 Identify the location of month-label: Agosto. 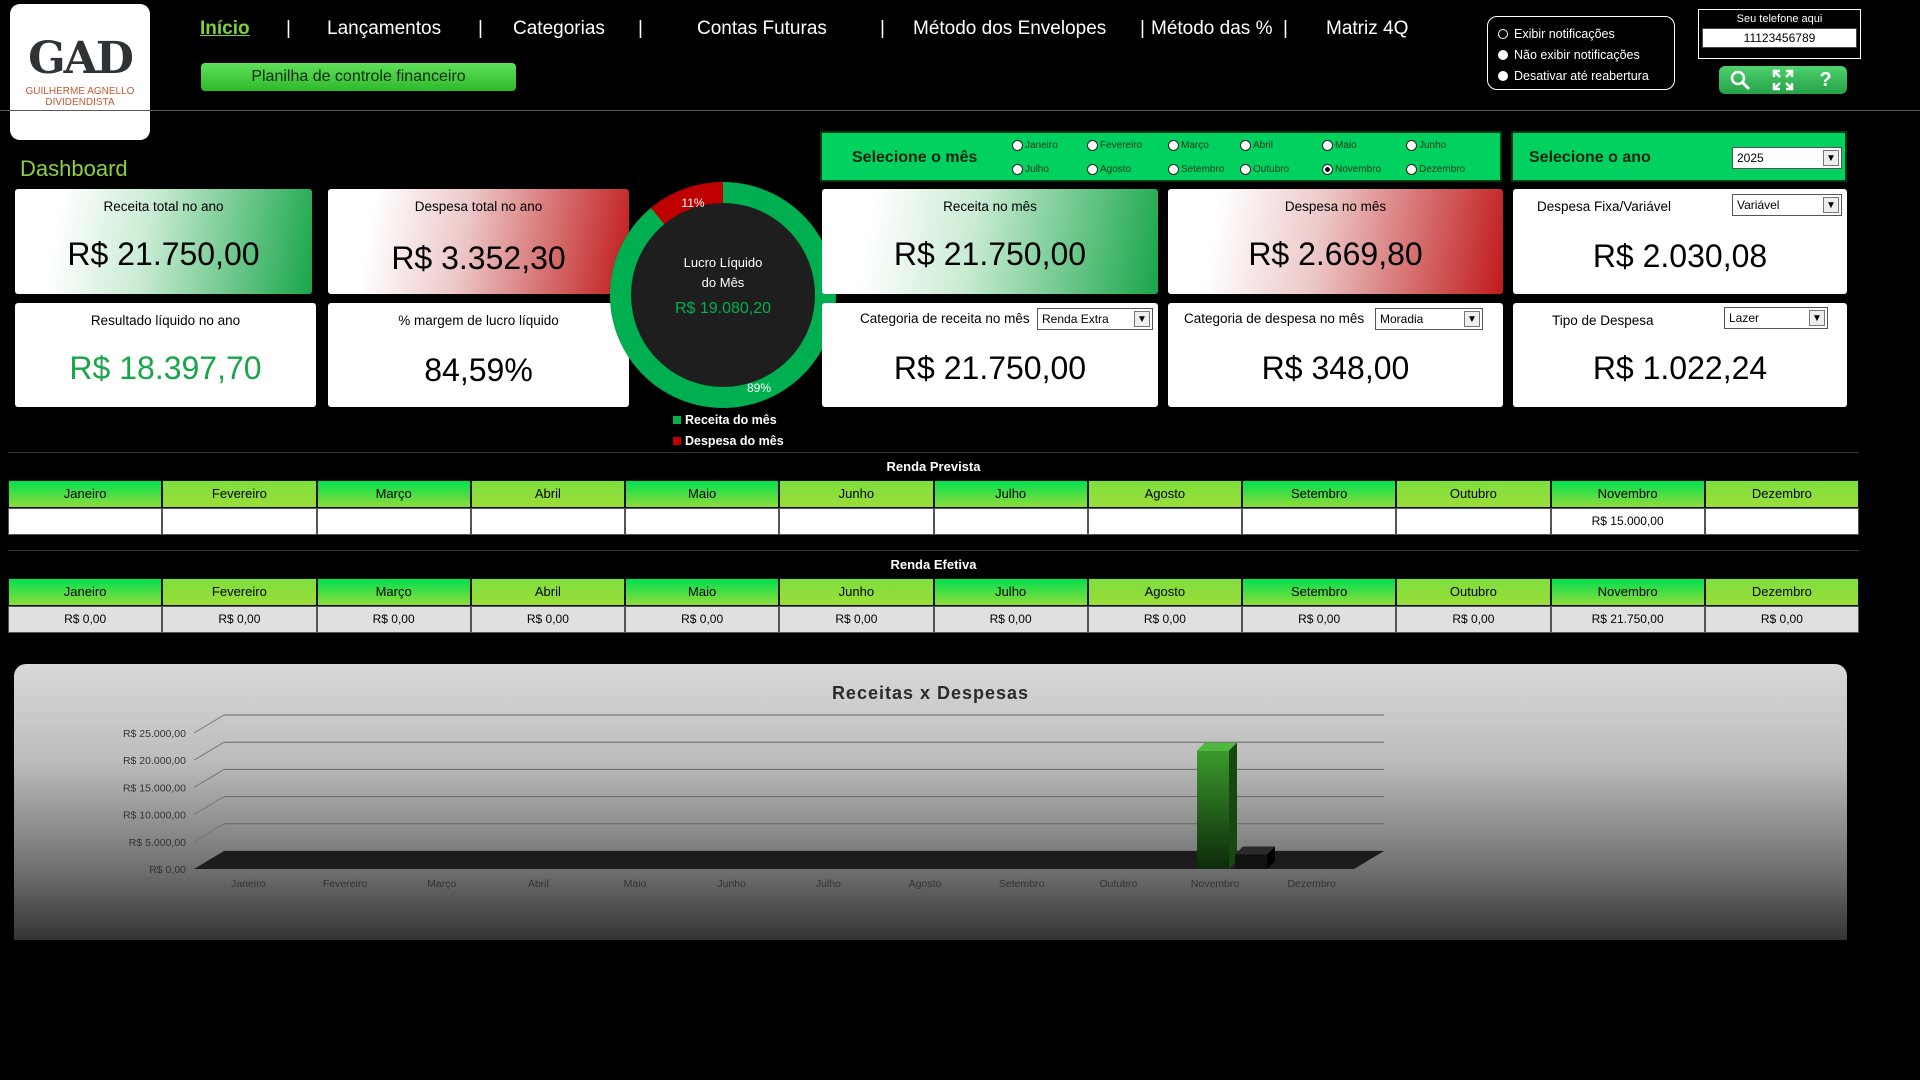
(1116, 169).